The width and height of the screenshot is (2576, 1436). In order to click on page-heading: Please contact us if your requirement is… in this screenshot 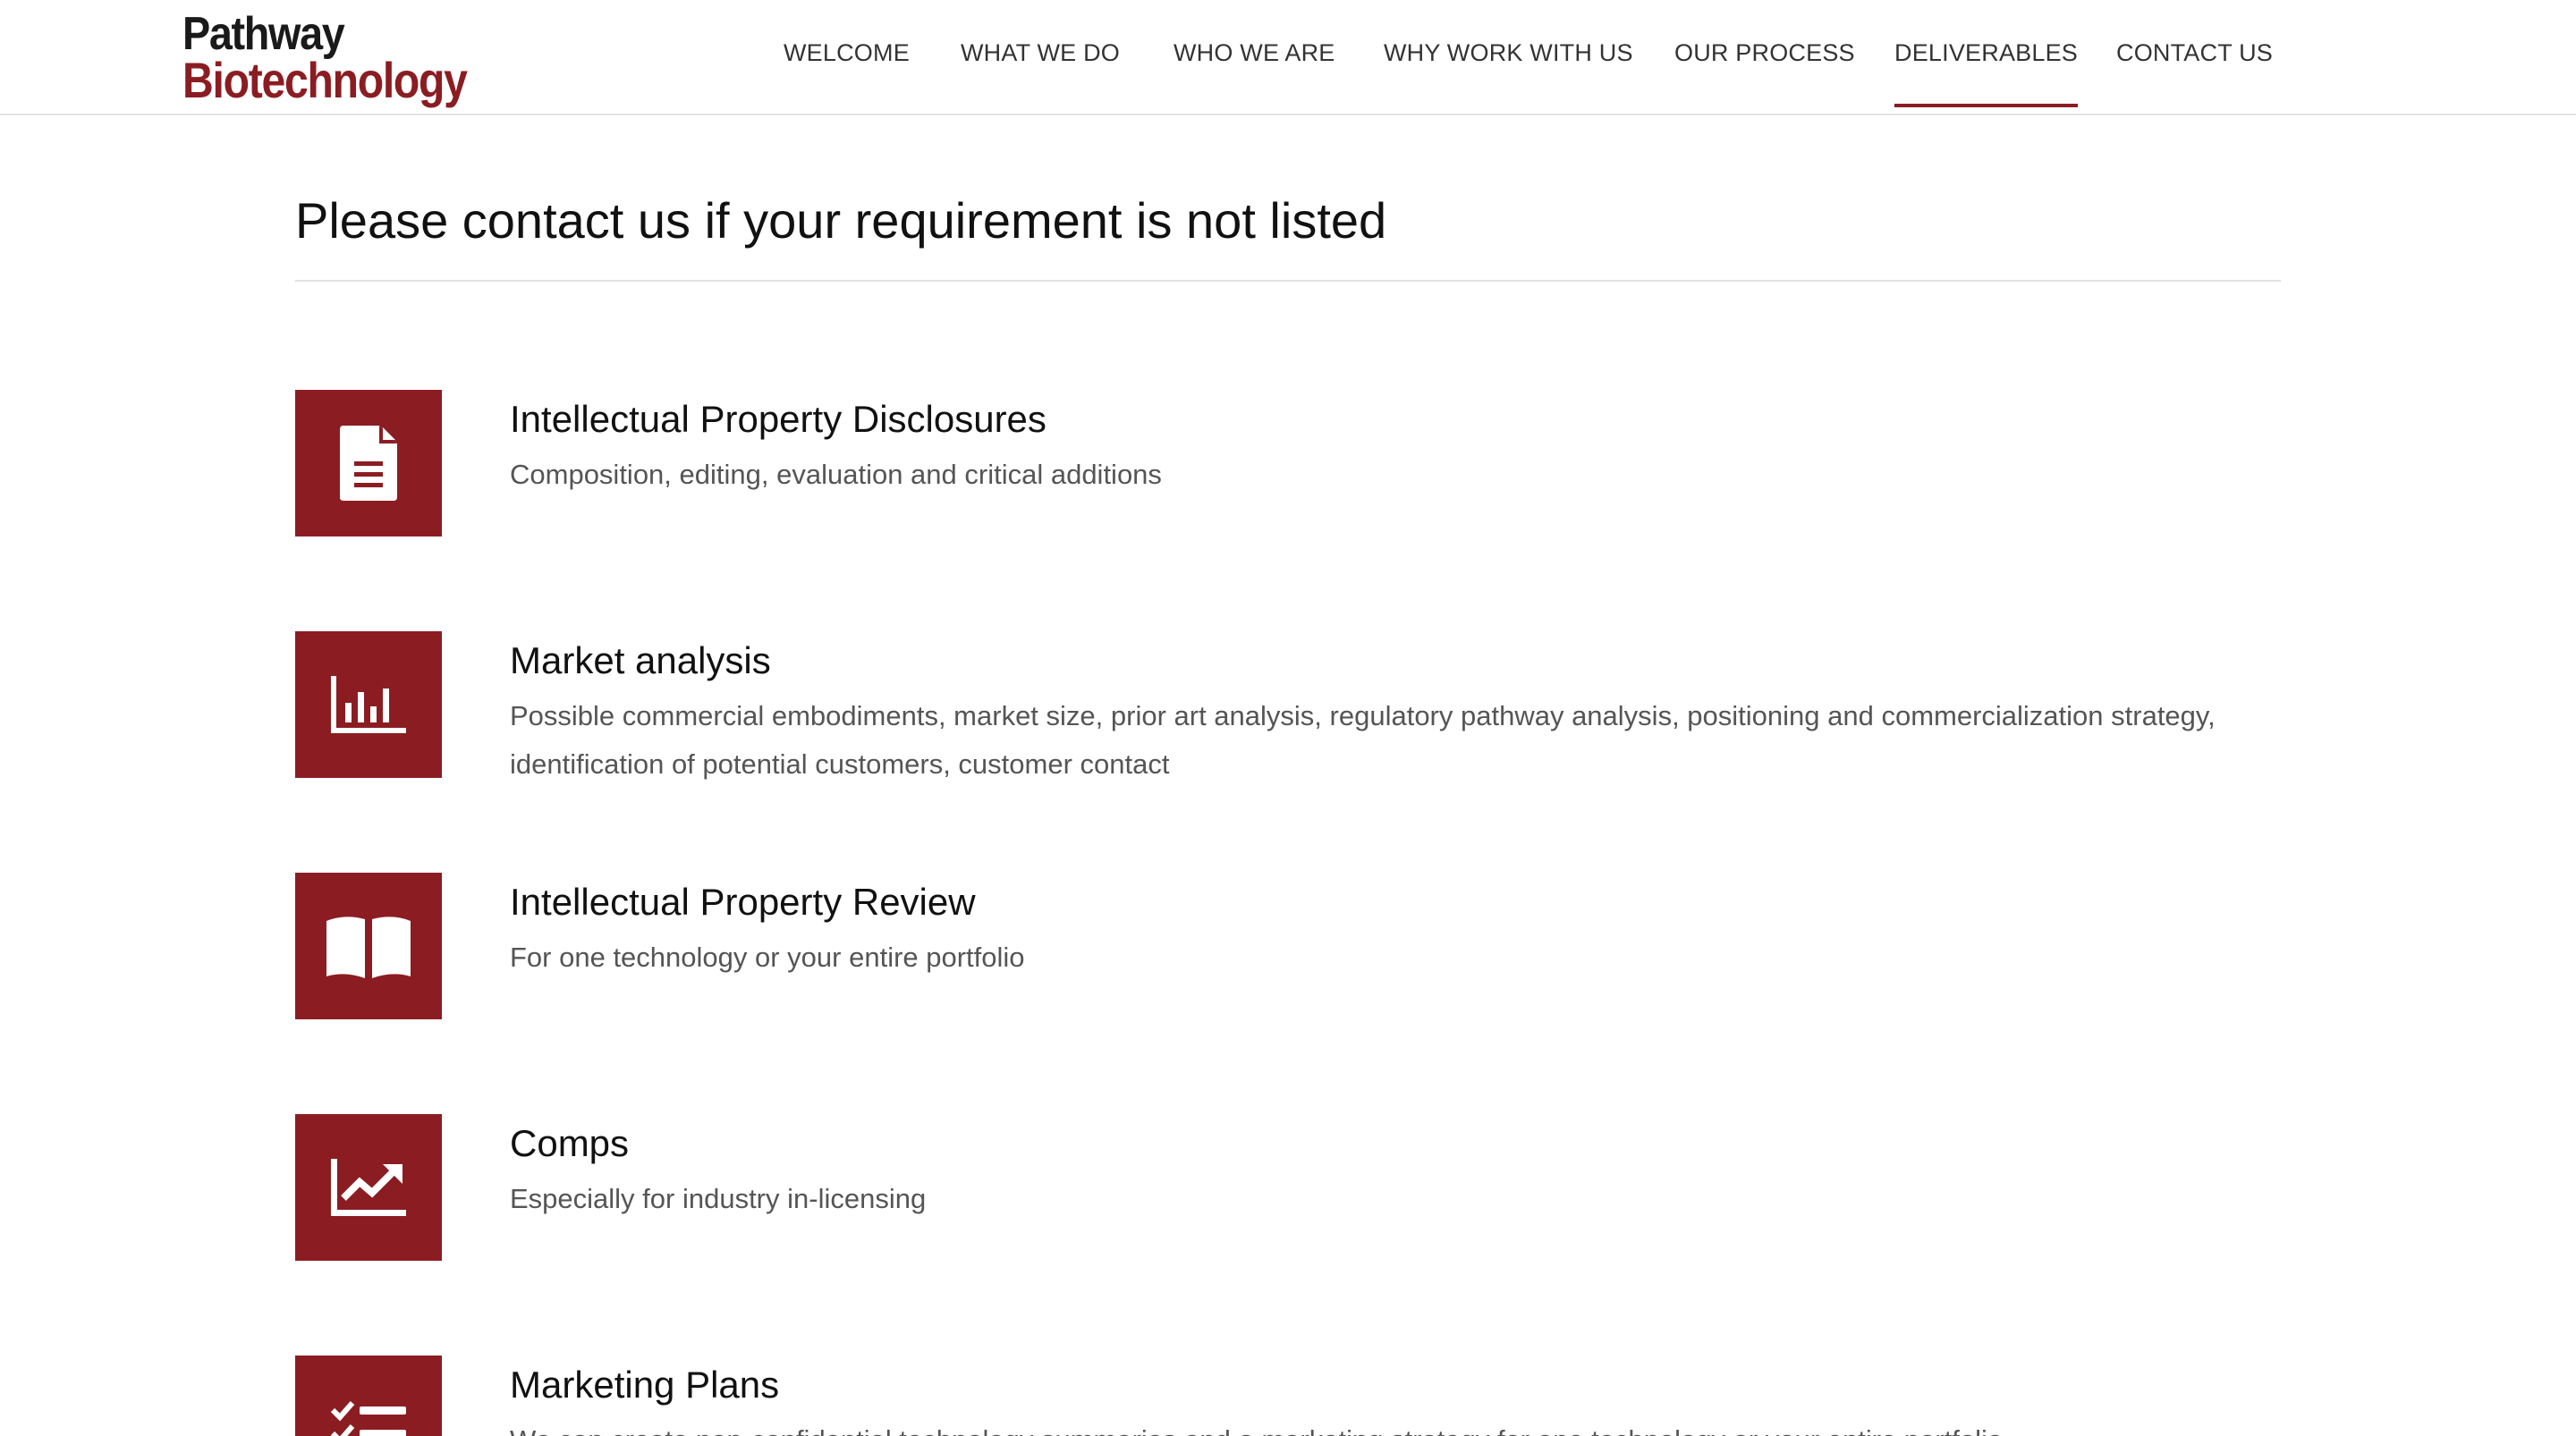, I will do `click(841, 220)`.